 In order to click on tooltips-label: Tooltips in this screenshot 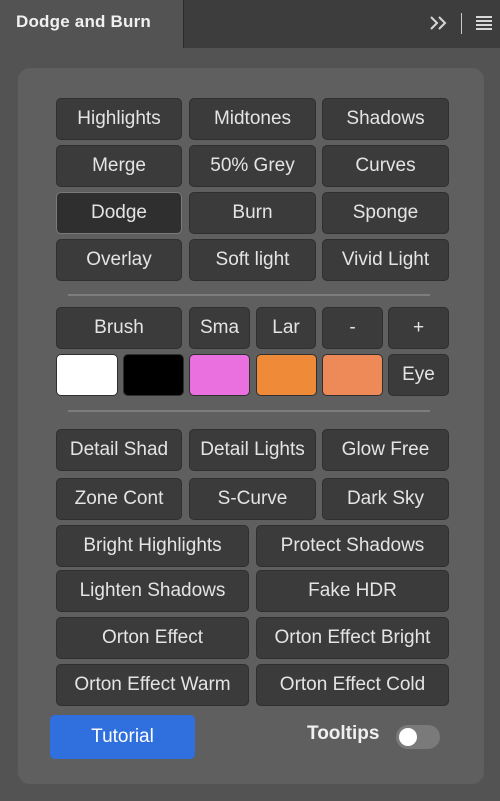, I will do `click(343, 733)`.